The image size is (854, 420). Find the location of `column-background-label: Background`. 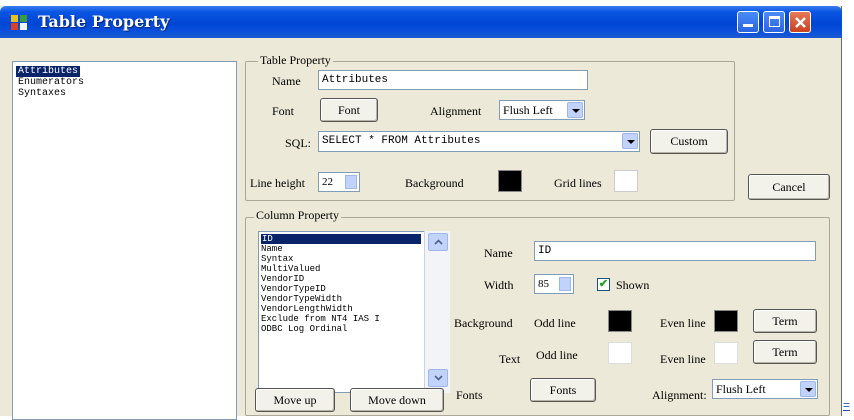

column-background-label: Background is located at coordinates (483, 323).